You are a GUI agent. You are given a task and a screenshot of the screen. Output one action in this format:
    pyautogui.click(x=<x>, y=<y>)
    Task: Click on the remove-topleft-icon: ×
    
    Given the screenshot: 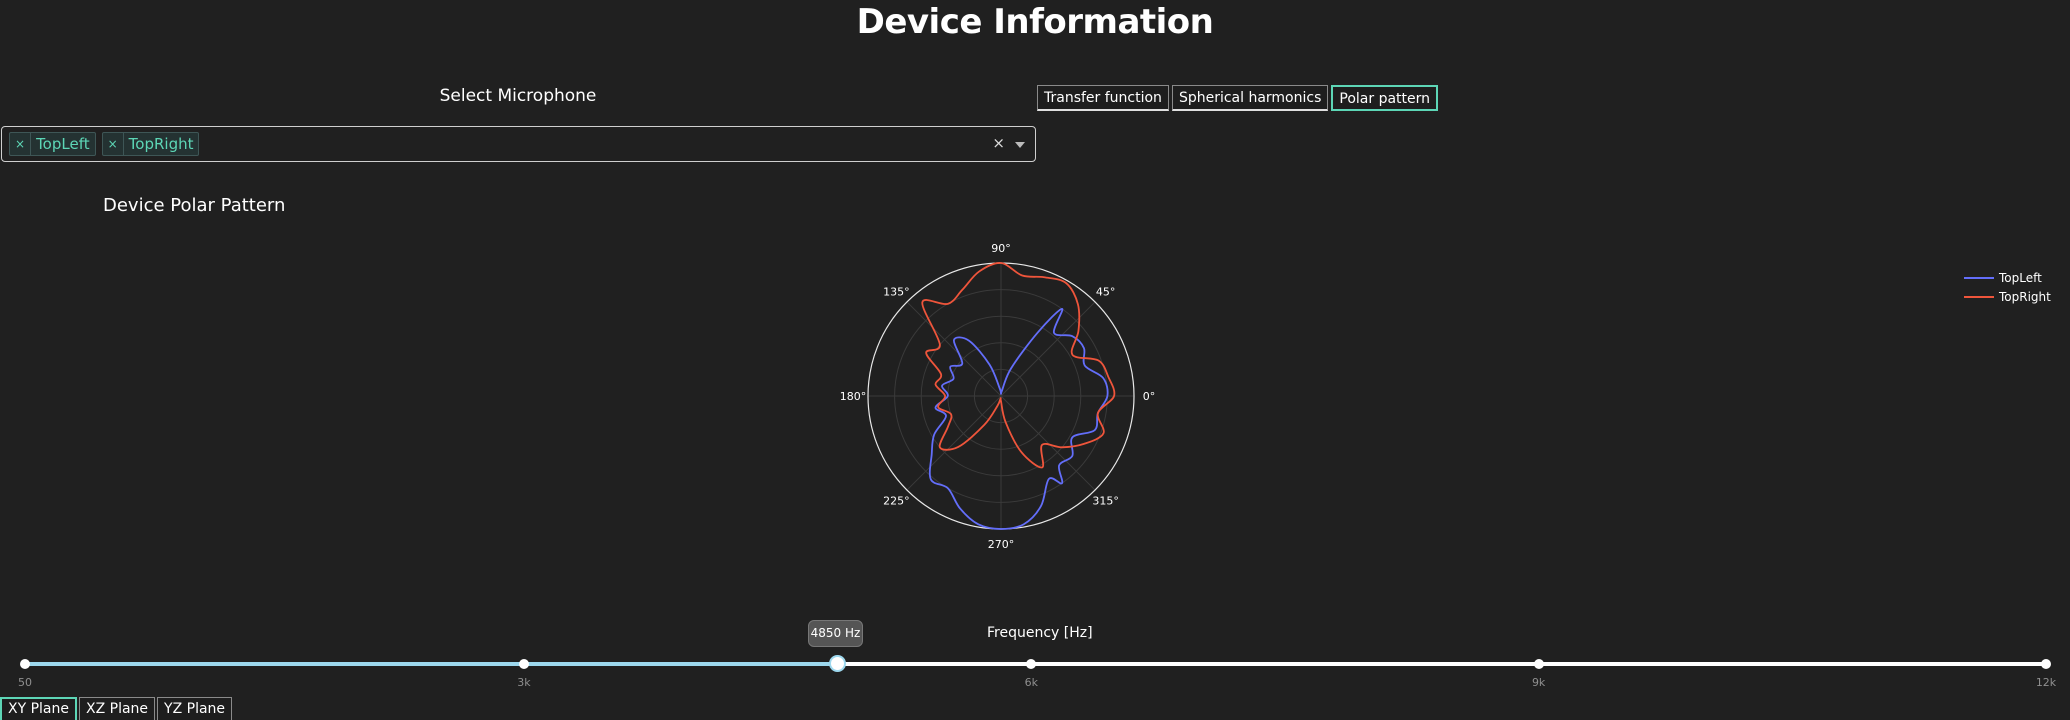 What is the action you would take?
    pyautogui.click(x=21, y=144)
    